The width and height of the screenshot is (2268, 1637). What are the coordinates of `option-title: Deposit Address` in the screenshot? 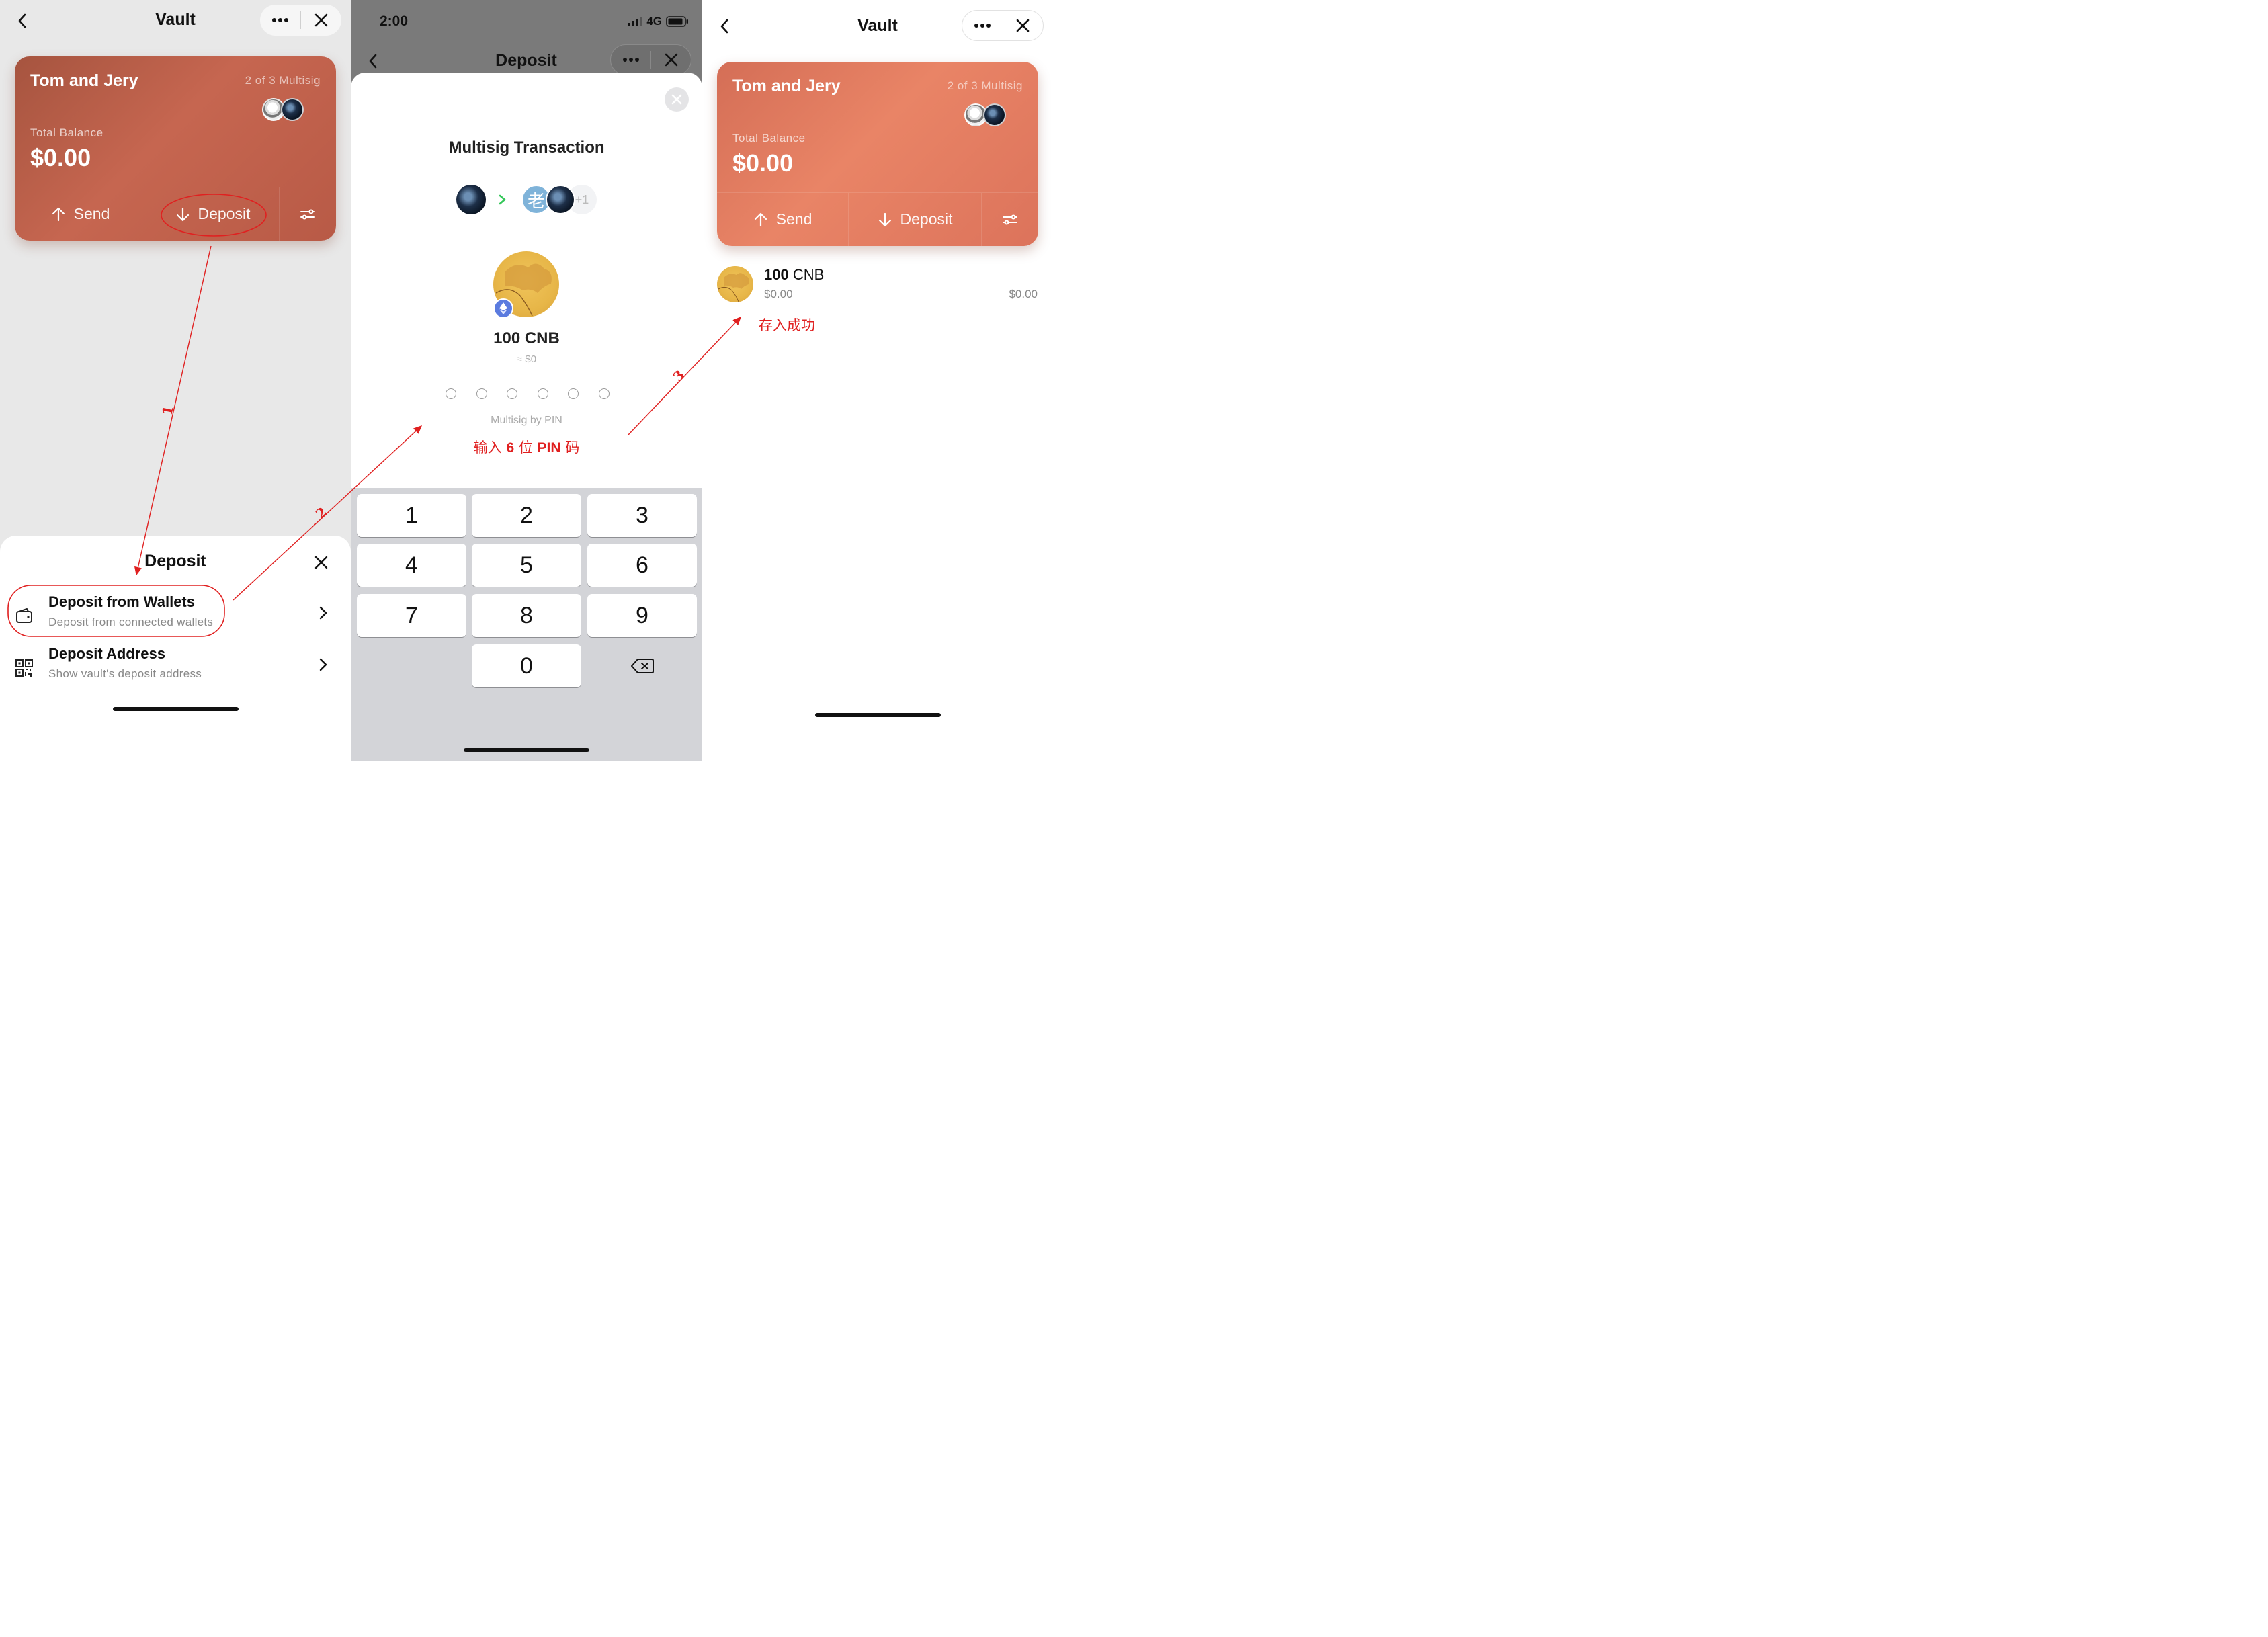 It's located at (107, 654).